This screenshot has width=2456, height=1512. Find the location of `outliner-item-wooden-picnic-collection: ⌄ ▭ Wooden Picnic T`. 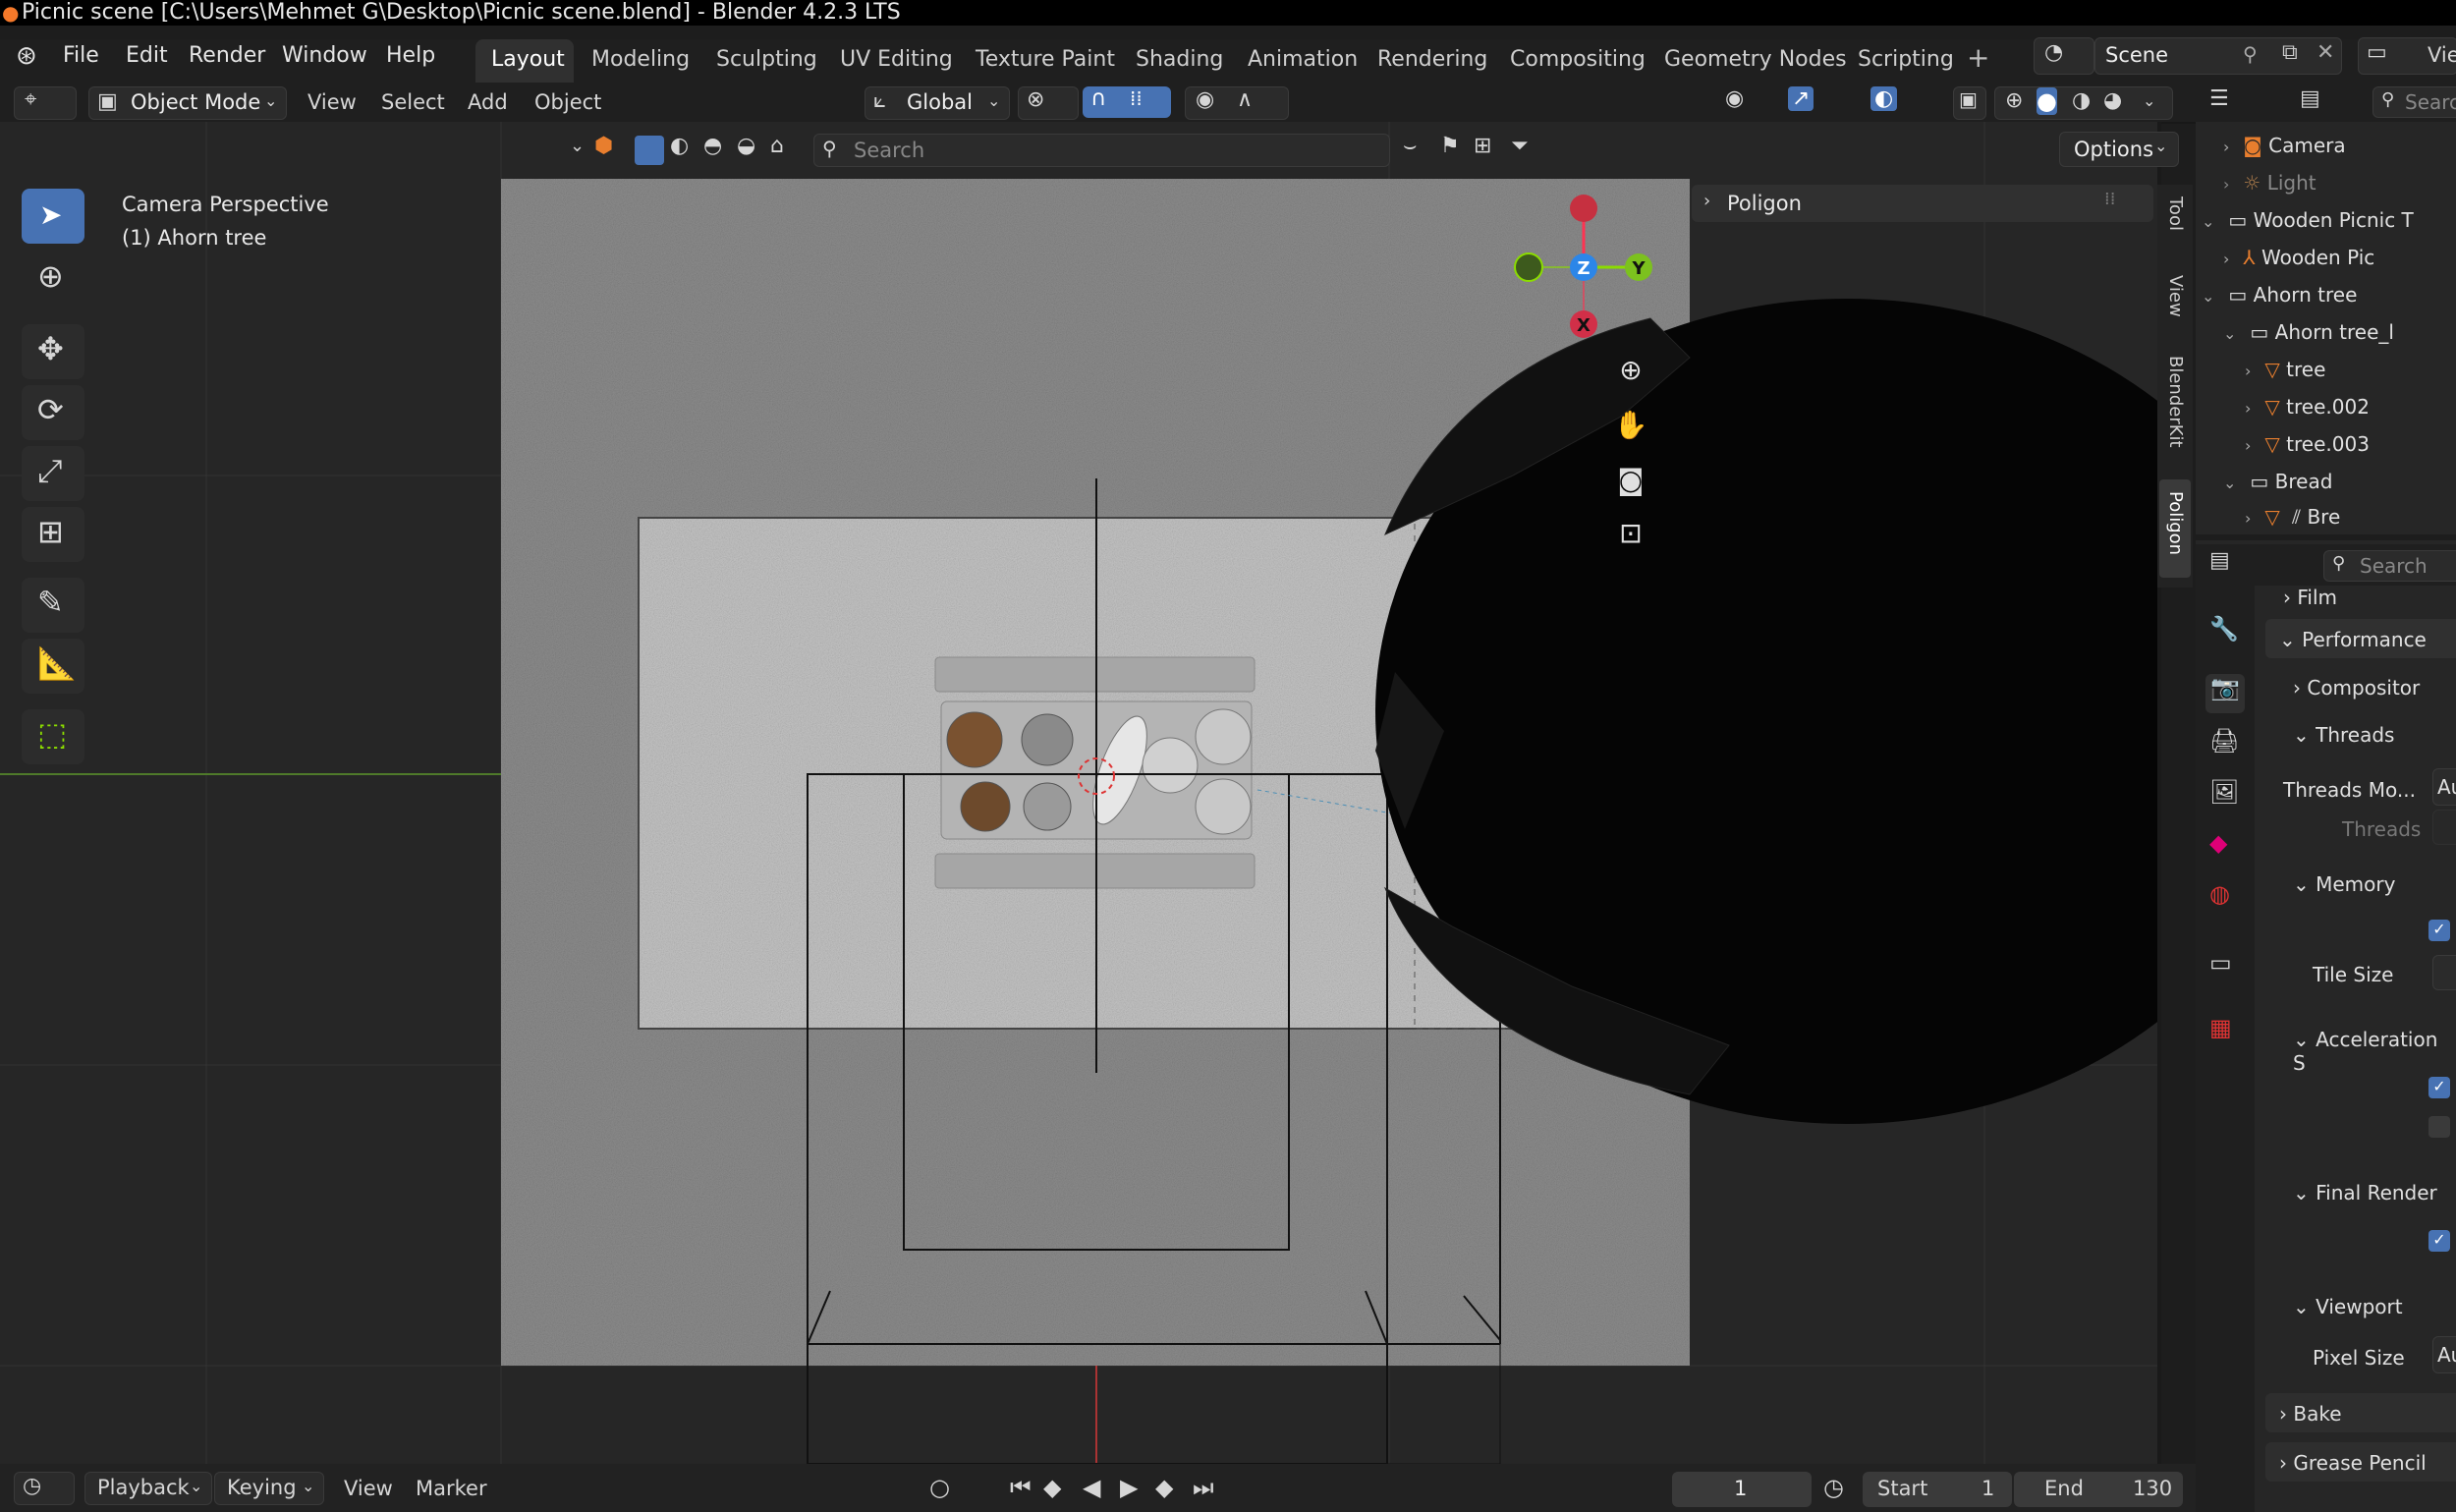

outliner-item-wooden-picnic-collection: ⌄ ▭ Wooden Picnic T is located at coordinates (2308, 220).